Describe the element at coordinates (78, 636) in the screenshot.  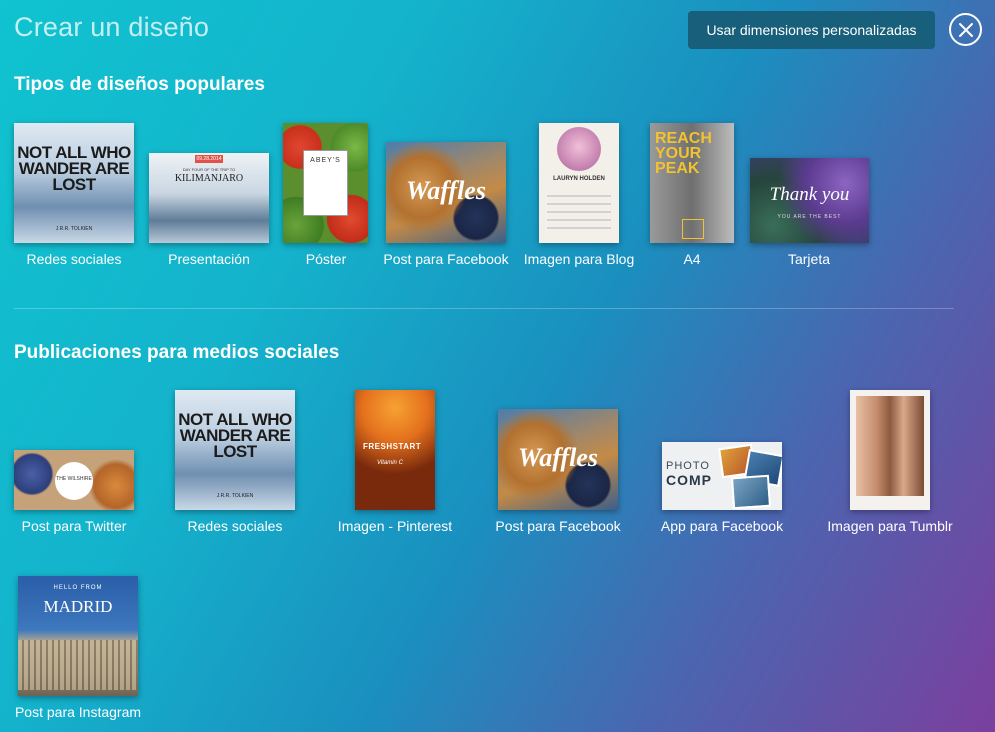
I see `thumbnail-image: HELLO FROM MADRID` at that location.